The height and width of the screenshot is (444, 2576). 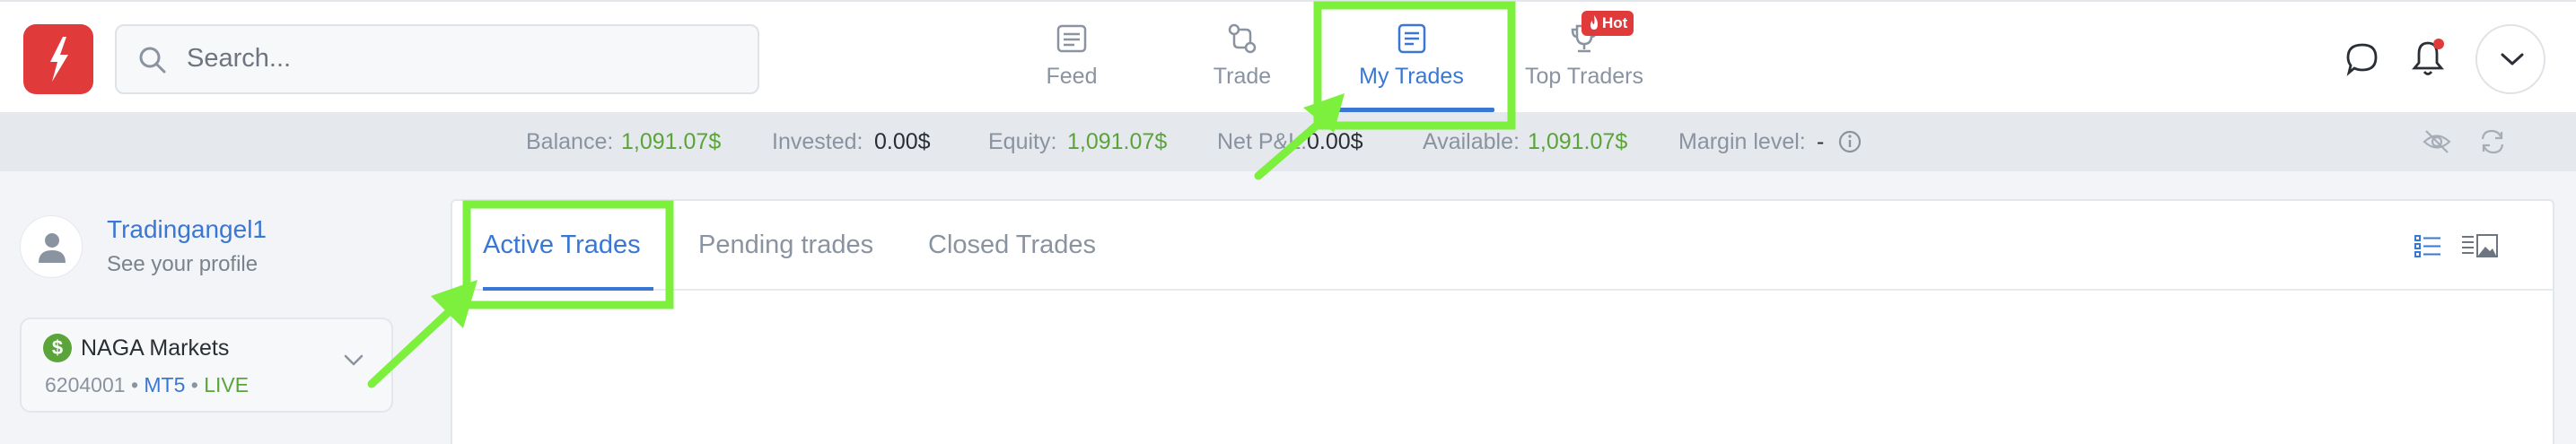 I want to click on see-profile-link: See your profile, so click(x=182, y=264).